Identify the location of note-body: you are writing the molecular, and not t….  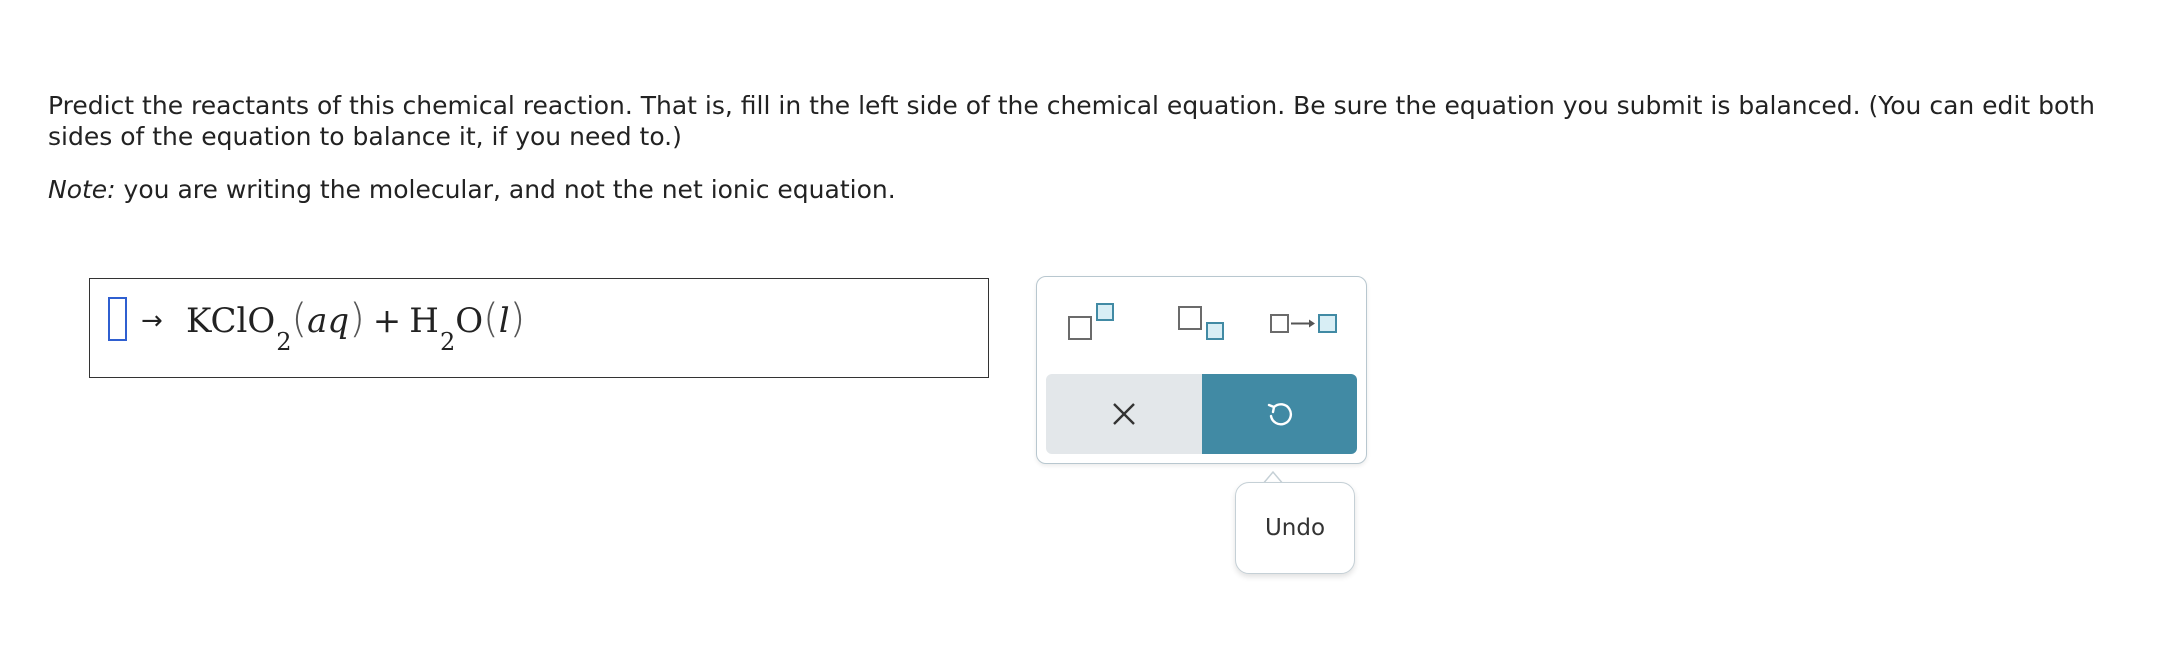
(505, 189).